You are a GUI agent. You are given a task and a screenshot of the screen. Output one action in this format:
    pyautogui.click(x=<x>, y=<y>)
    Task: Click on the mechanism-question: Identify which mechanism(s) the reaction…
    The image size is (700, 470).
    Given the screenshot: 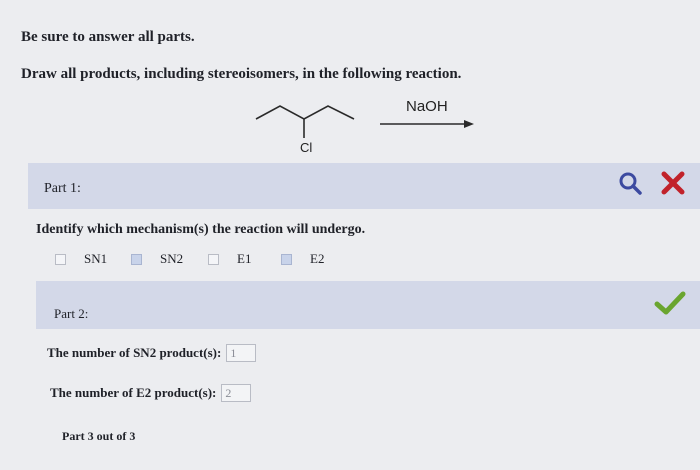 What is the action you would take?
    pyautogui.click(x=201, y=229)
    